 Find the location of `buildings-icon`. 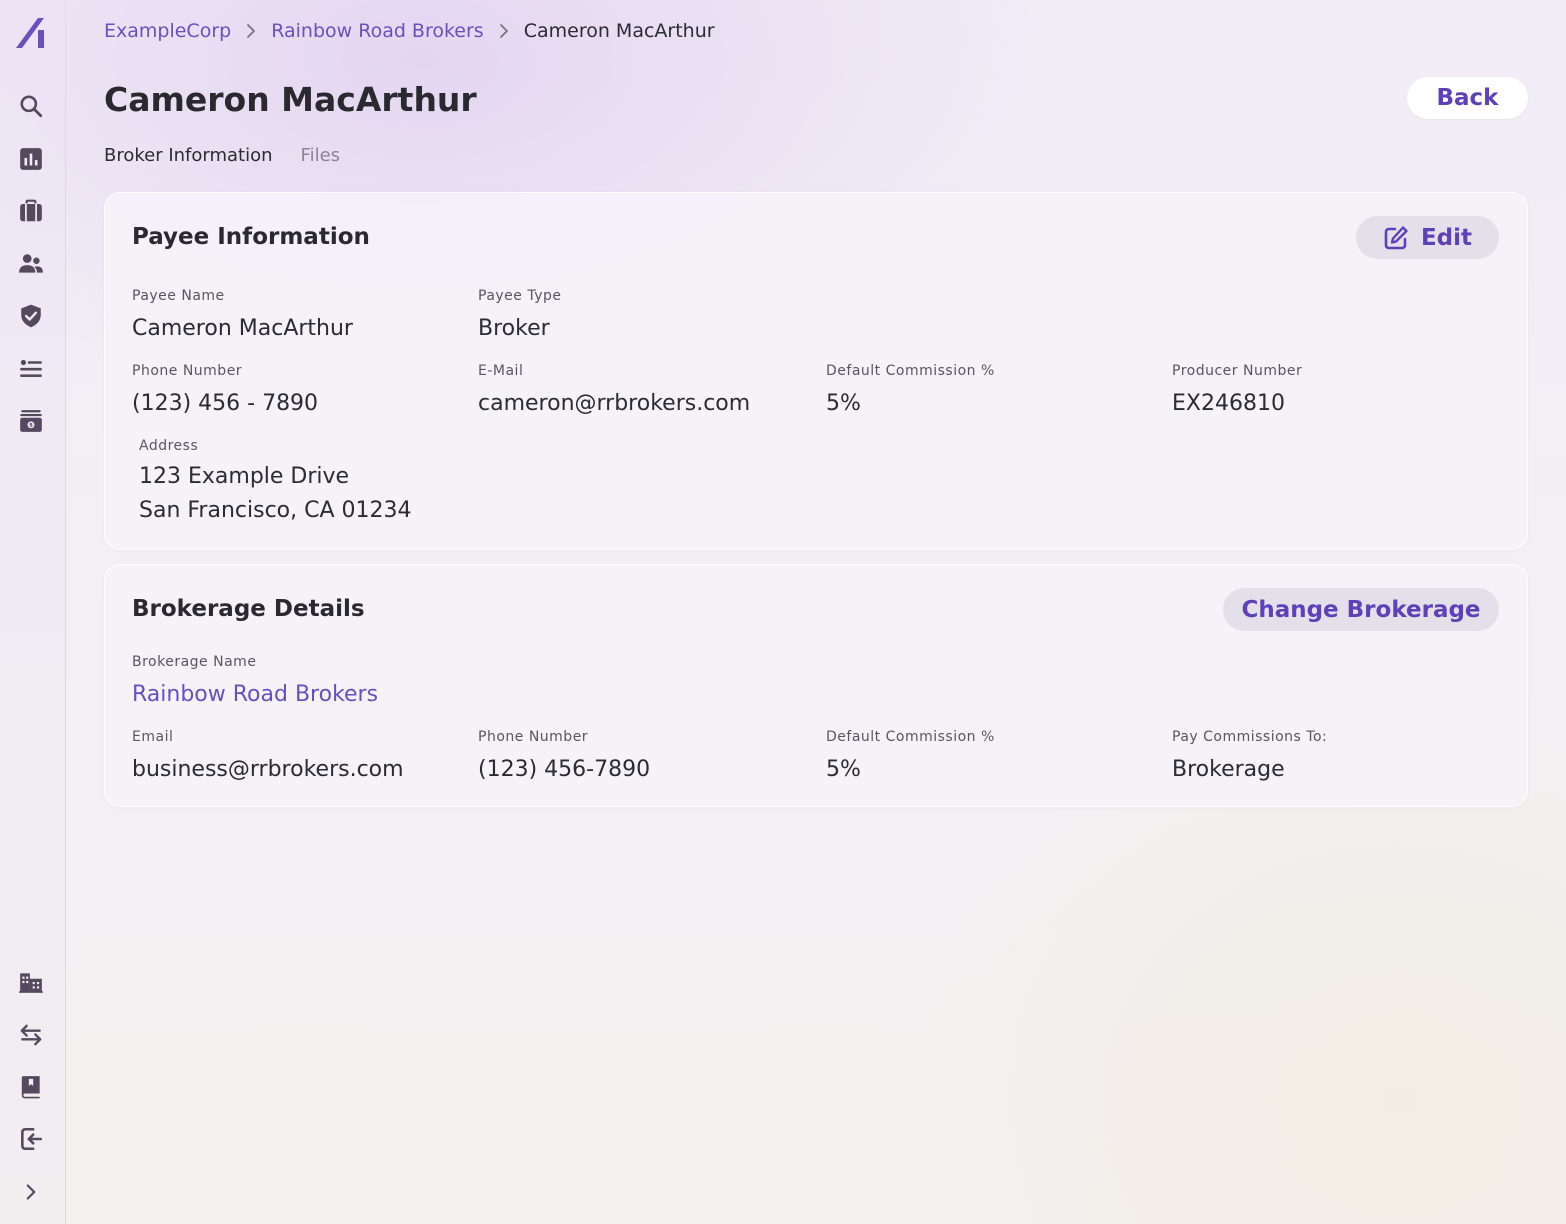

buildings-icon is located at coordinates (31, 982).